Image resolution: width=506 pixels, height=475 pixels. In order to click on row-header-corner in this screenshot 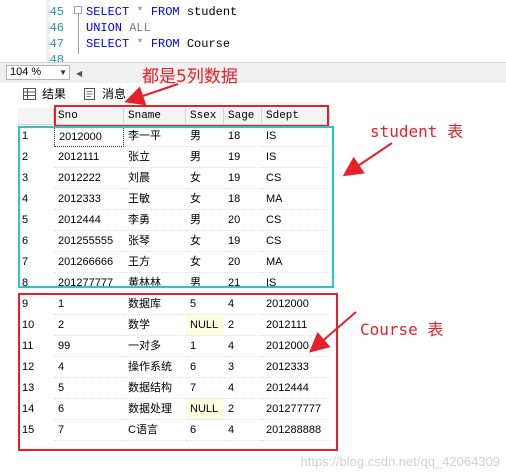, I will do `click(36, 116)`.